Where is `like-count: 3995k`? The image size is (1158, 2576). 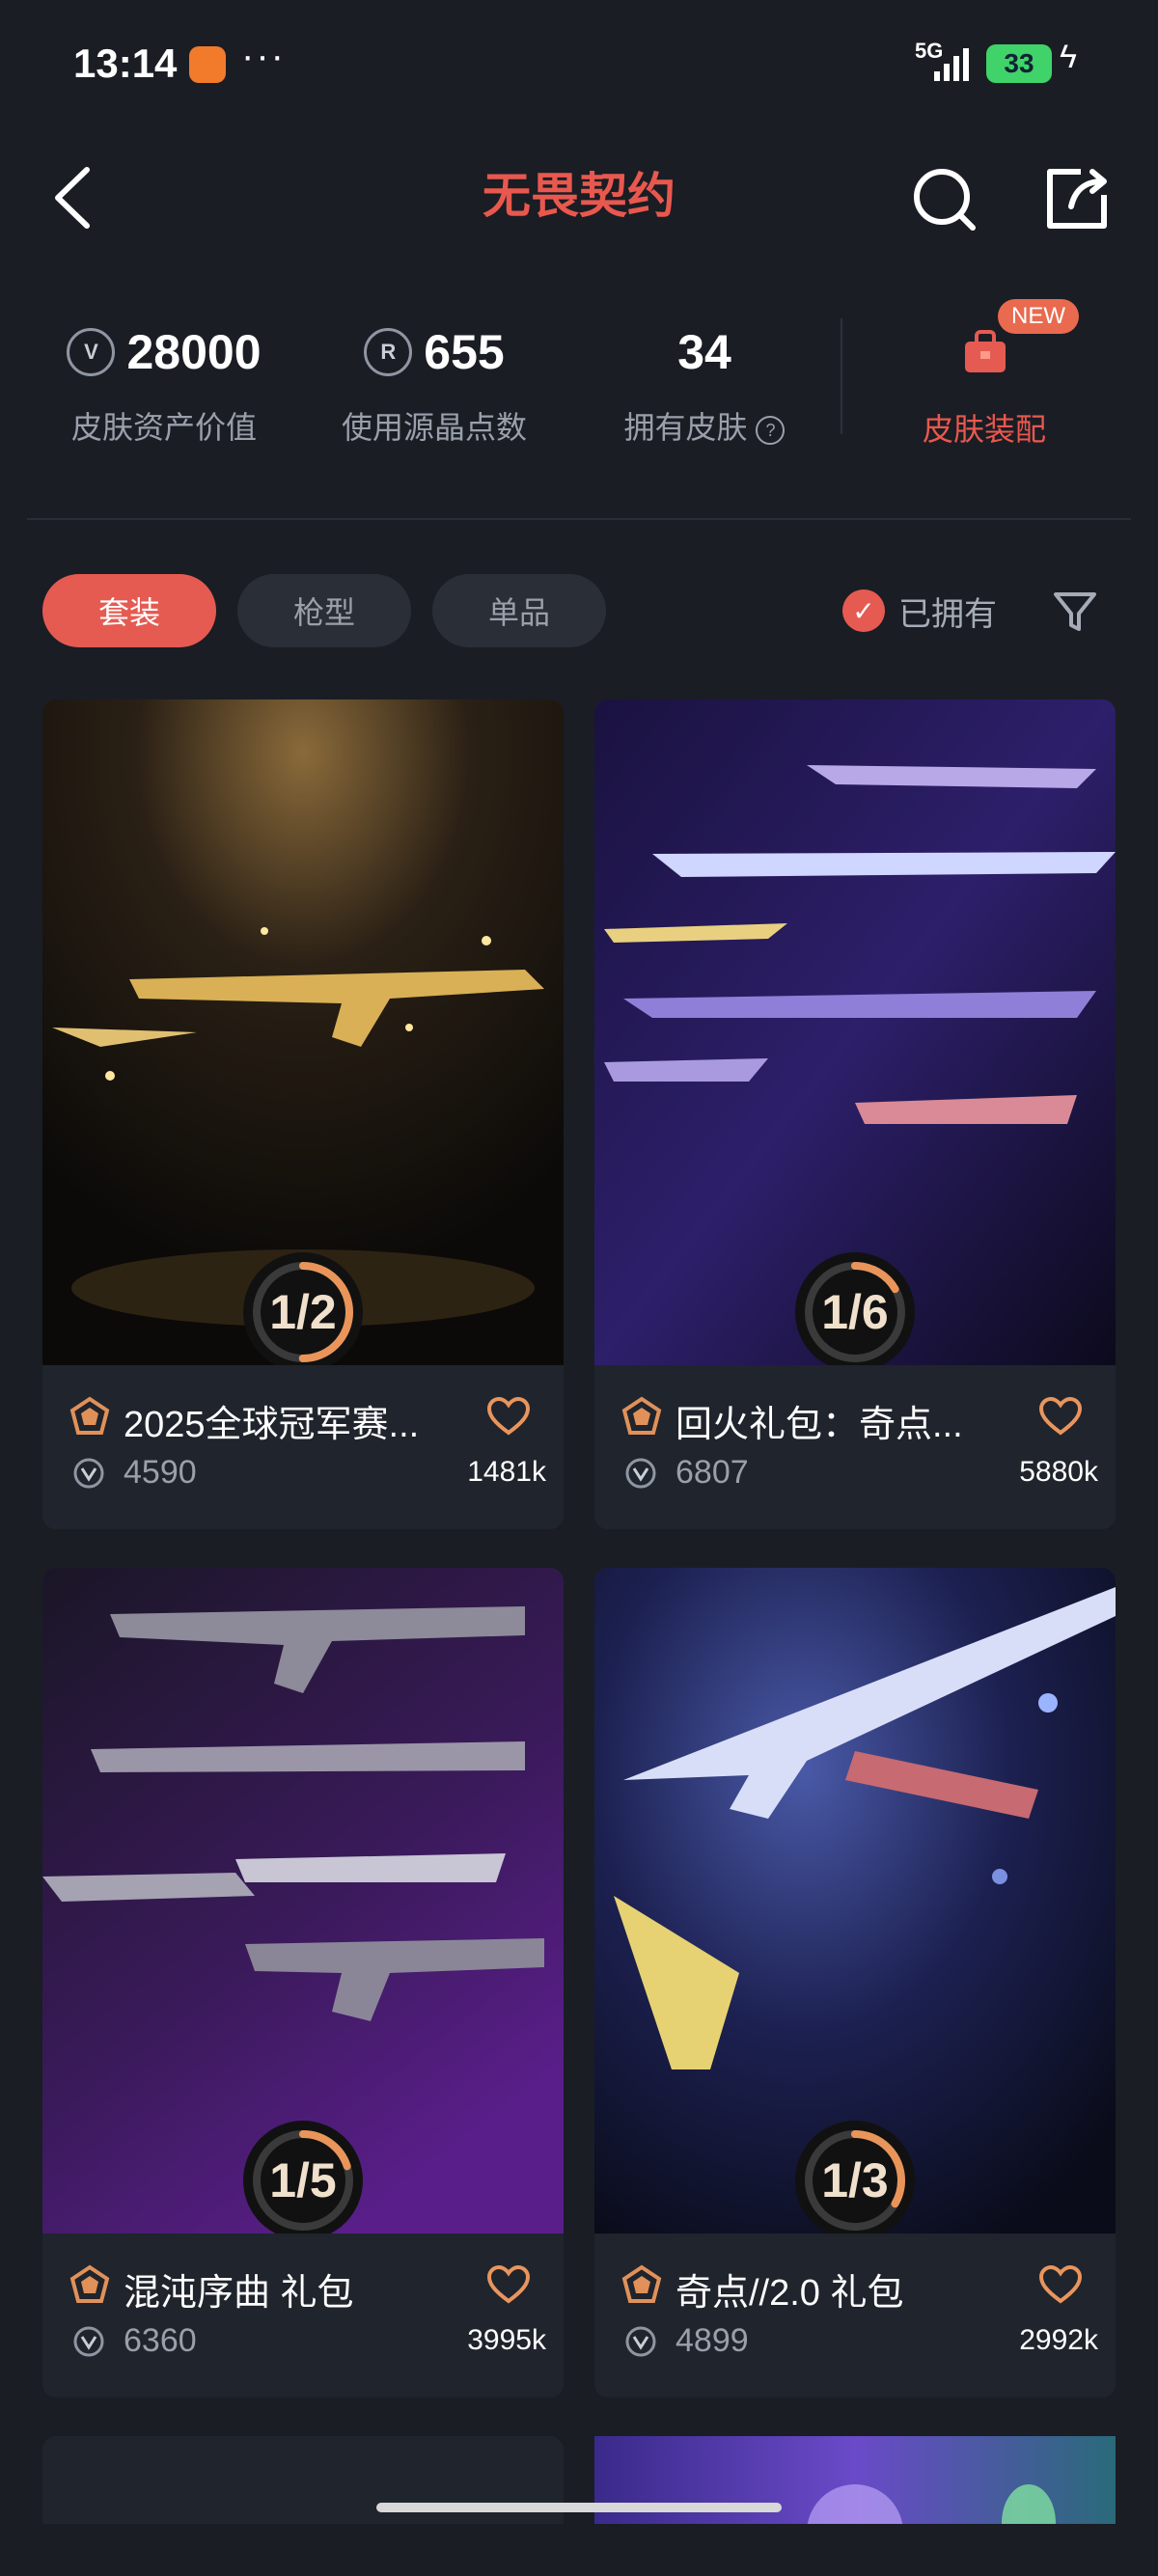 like-count: 3995k is located at coordinates (506, 2340).